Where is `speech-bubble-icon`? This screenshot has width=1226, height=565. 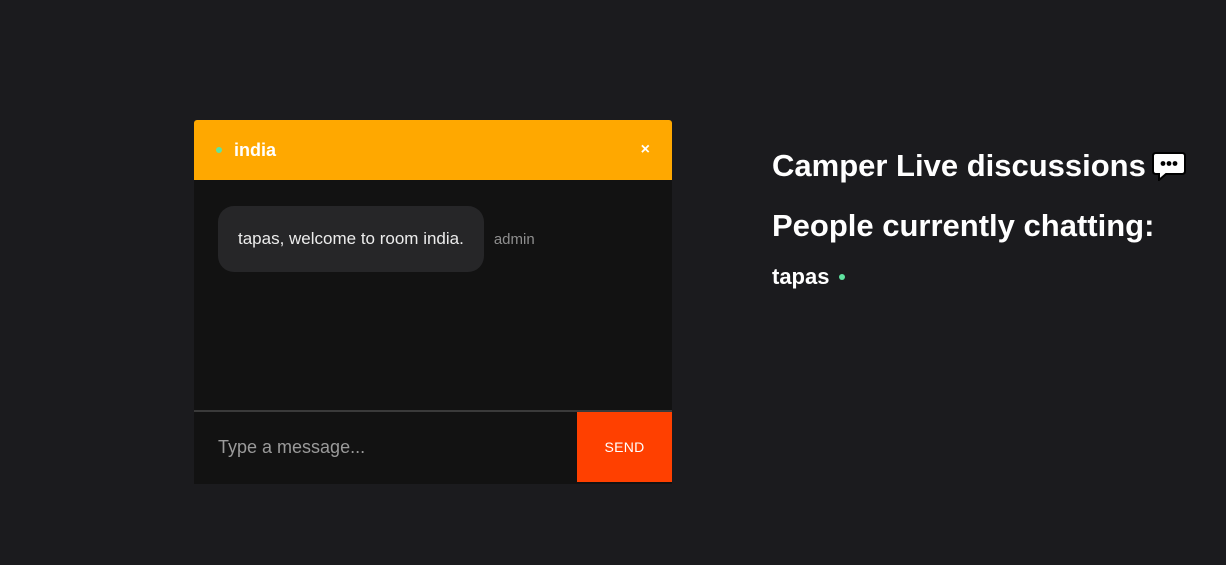 speech-bubble-icon is located at coordinates (1168, 167).